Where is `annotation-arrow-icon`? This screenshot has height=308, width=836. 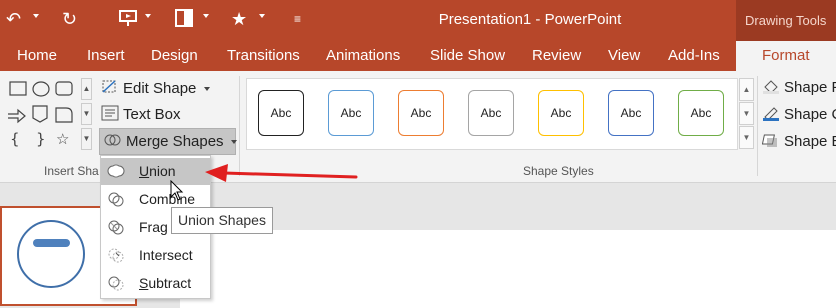 annotation-arrow-icon is located at coordinates (281, 173).